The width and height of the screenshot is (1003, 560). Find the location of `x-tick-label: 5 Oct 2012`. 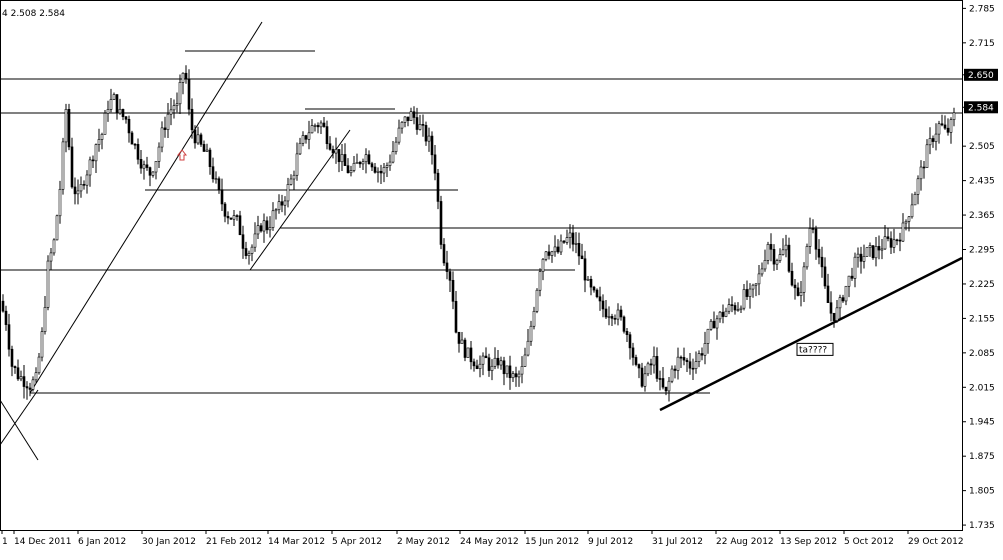

x-tick-label: 5 Oct 2012 is located at coordinates (869, 542).